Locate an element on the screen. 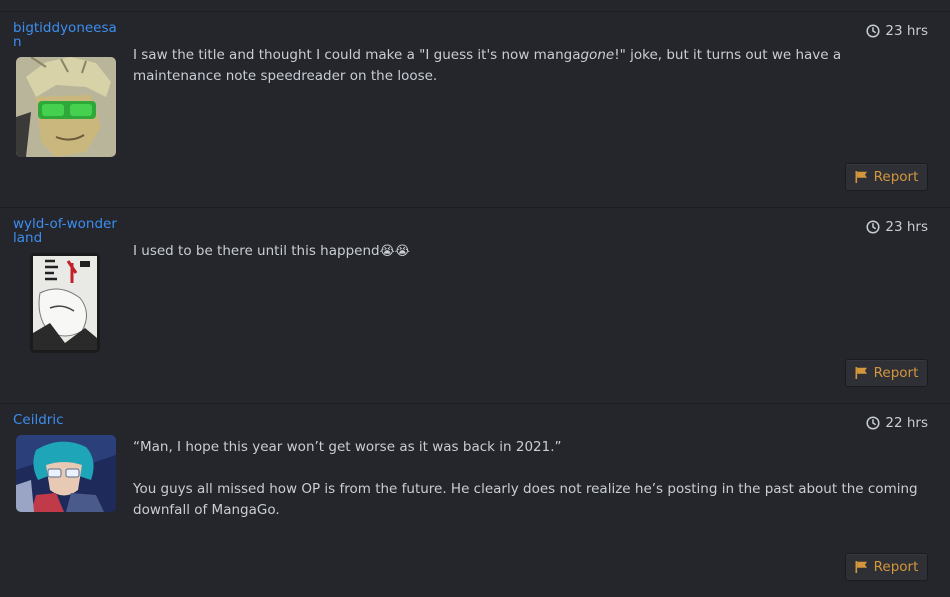 The width and height of the screenshot is (950, 597). timestamp: 22 hrs is located at coordinates (897, 423).